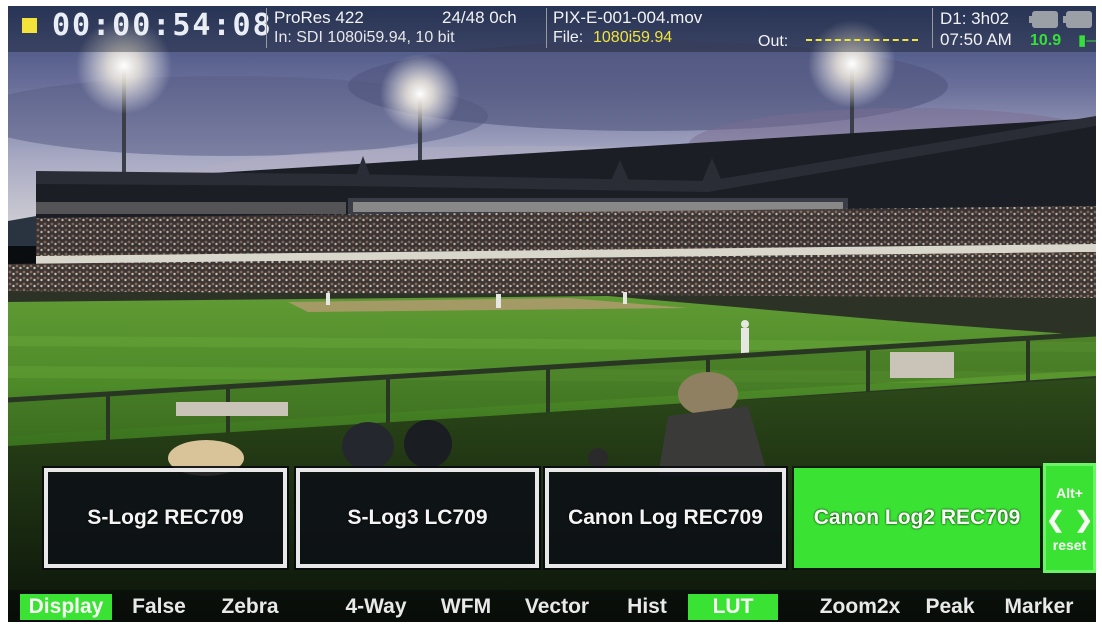 Image resolution: width=1102 pixels, height=625 pixels. What do you see at coordinates (319, 17) in the screenshot?
I see `codec-label: ProRes 422` at bounding box center [319, 17].